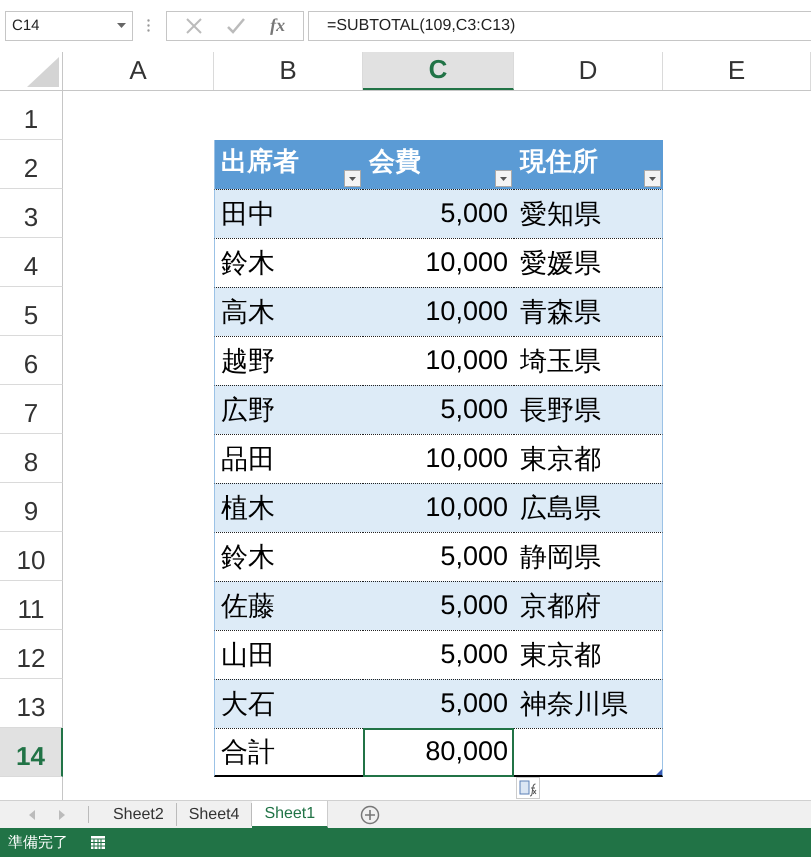  Describe the element at coordinates (248, 655) in the screenshot. I see `table-cell-text: 山田` at that location.